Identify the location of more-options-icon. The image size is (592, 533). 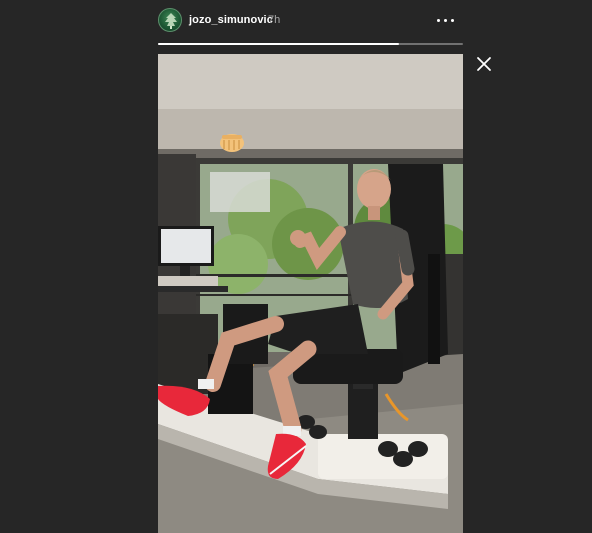
(446, 20).